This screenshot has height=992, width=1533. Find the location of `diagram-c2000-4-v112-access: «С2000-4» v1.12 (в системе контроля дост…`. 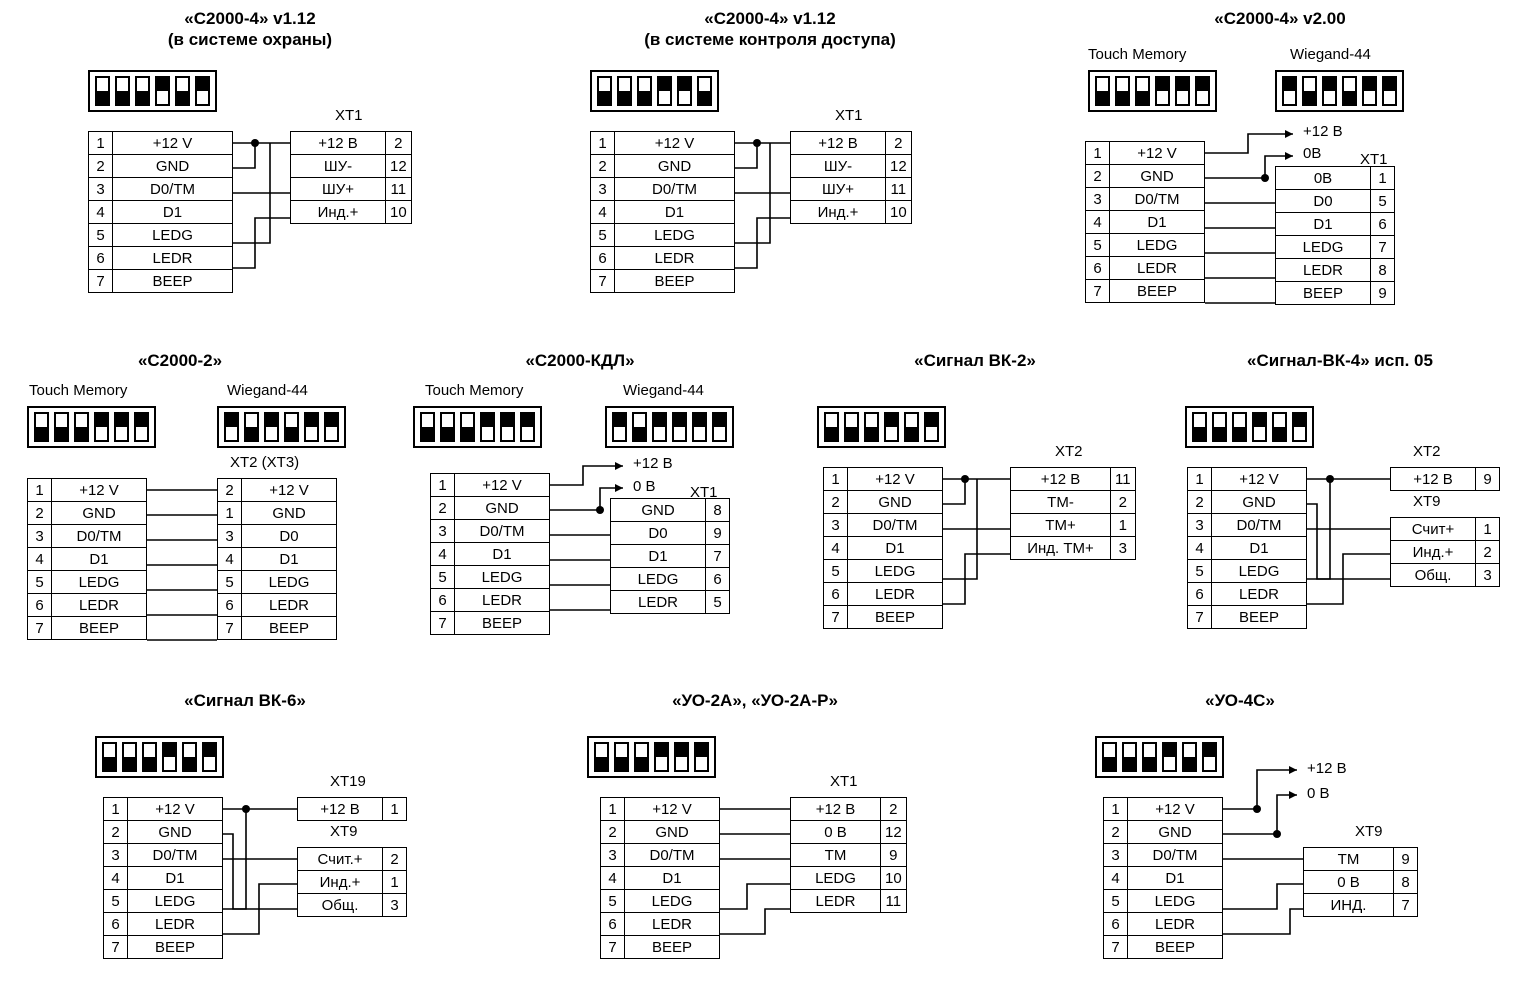

diagram-c2000-4-v112-access: «С2000-4» v1.12 (в системе контроля дост… is located at coordinates (785, 163).